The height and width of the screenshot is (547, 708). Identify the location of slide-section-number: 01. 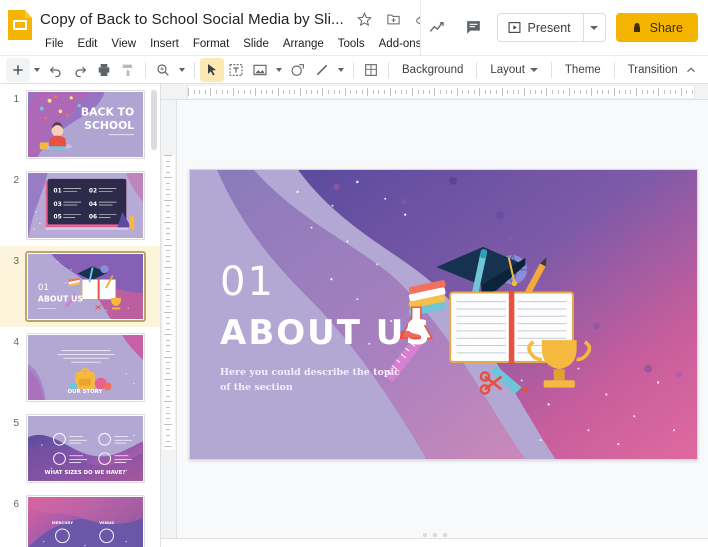
(247, 282).